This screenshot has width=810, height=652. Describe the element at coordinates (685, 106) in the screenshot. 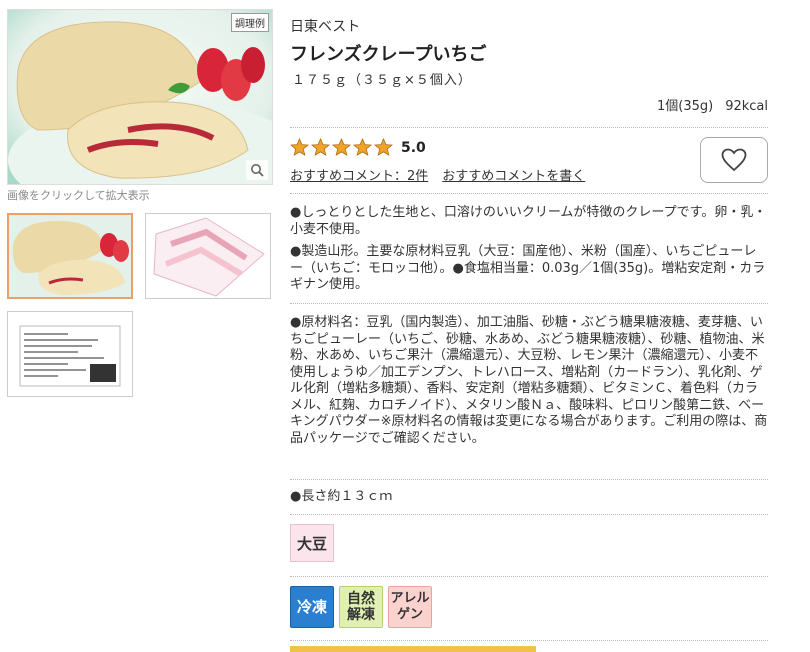

I see `serving-size: 1個(35g)` at that location.